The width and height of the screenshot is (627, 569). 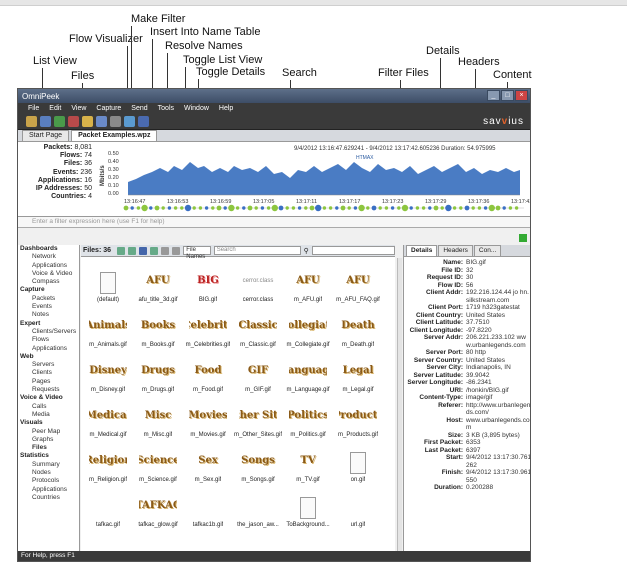 What do you see at coordinates (353, 250) in the screenshot?
I see `filter-files-select` at bounding box center [353, 250].